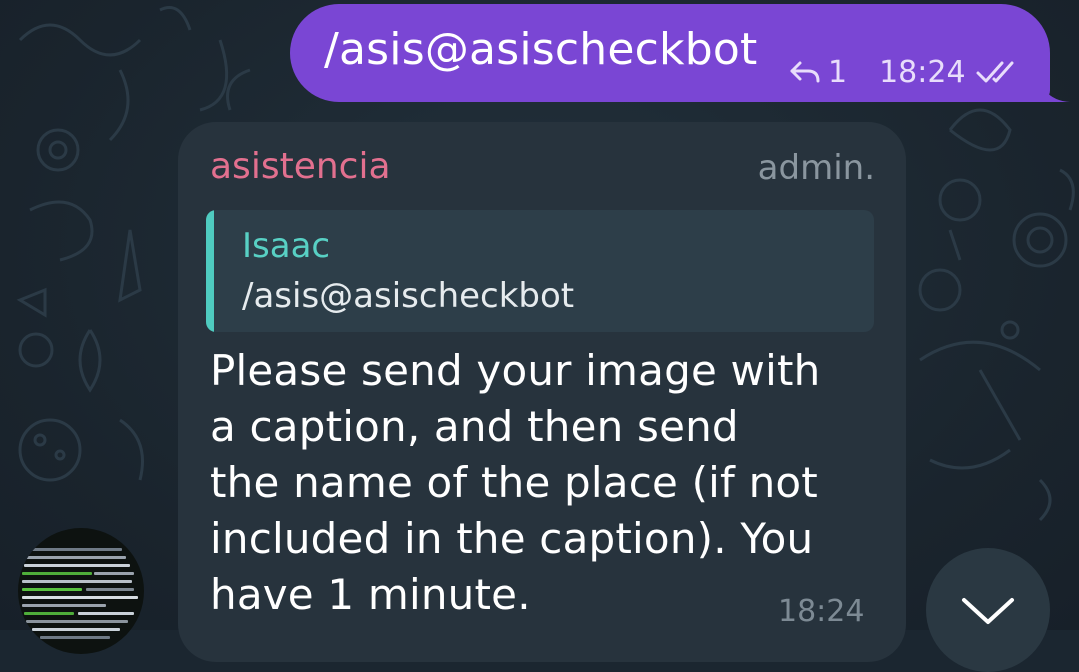 The width and height of the screenshot is (1079, 672). Describe the element at coordinates (286, 246) in the screenshot. I see `quote-author: Isaac` at that location.